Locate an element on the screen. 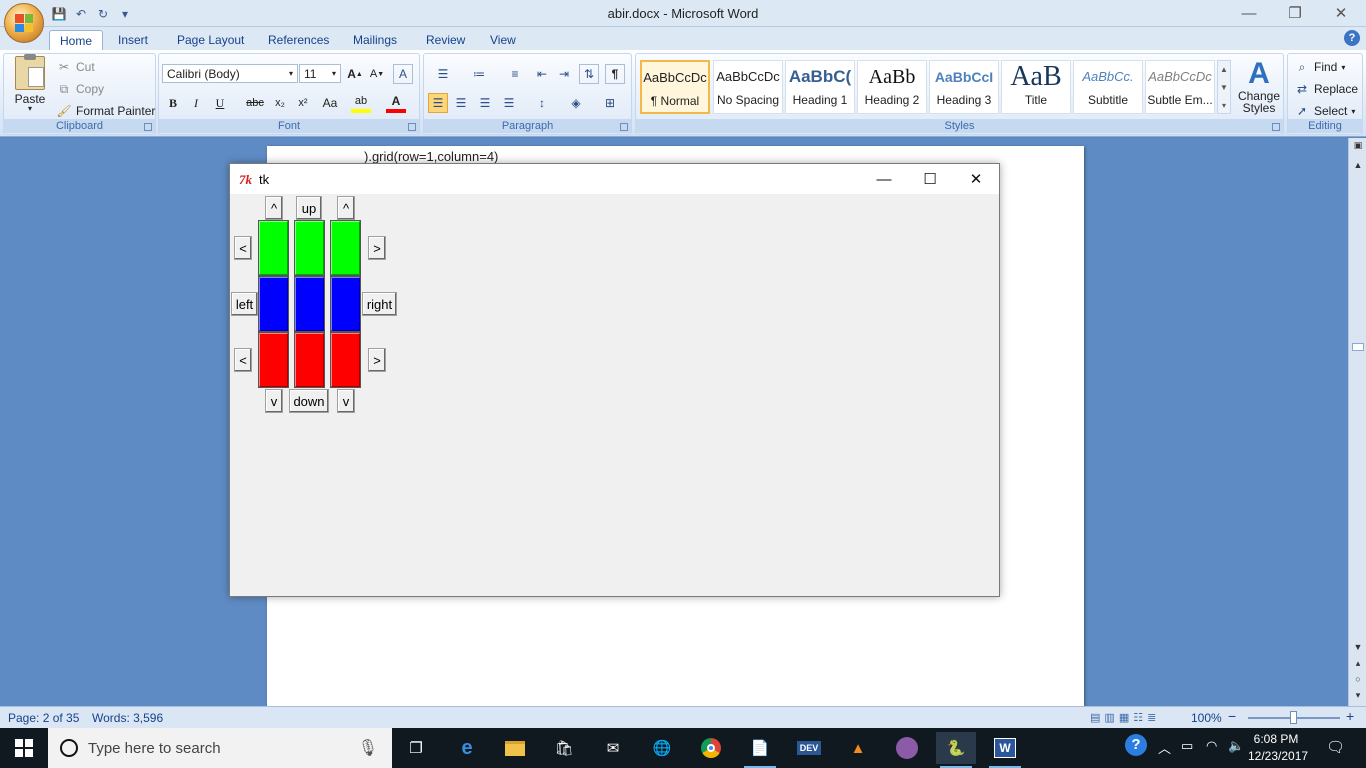  microphone-icon: 🎙 is located at coordinates (368, 748).